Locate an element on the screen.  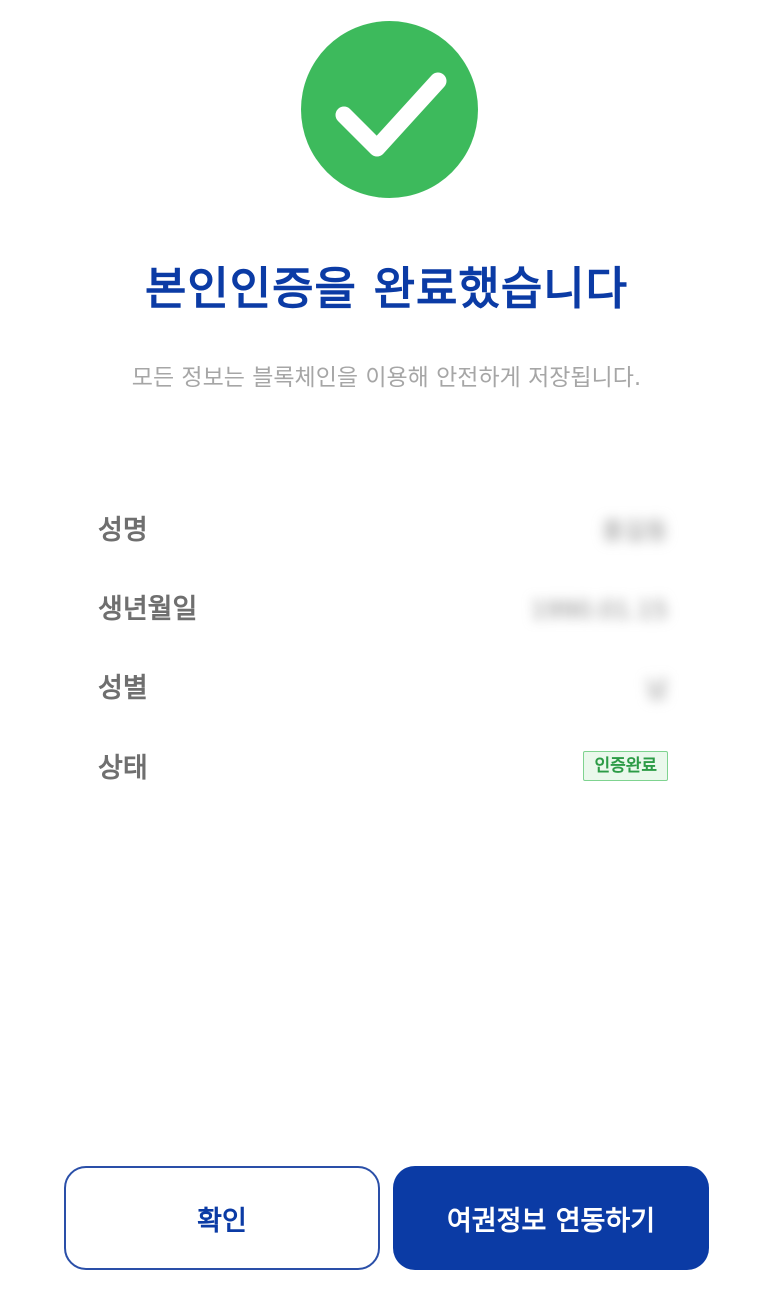
checkmark-icon is located at coordinates (391, 114).